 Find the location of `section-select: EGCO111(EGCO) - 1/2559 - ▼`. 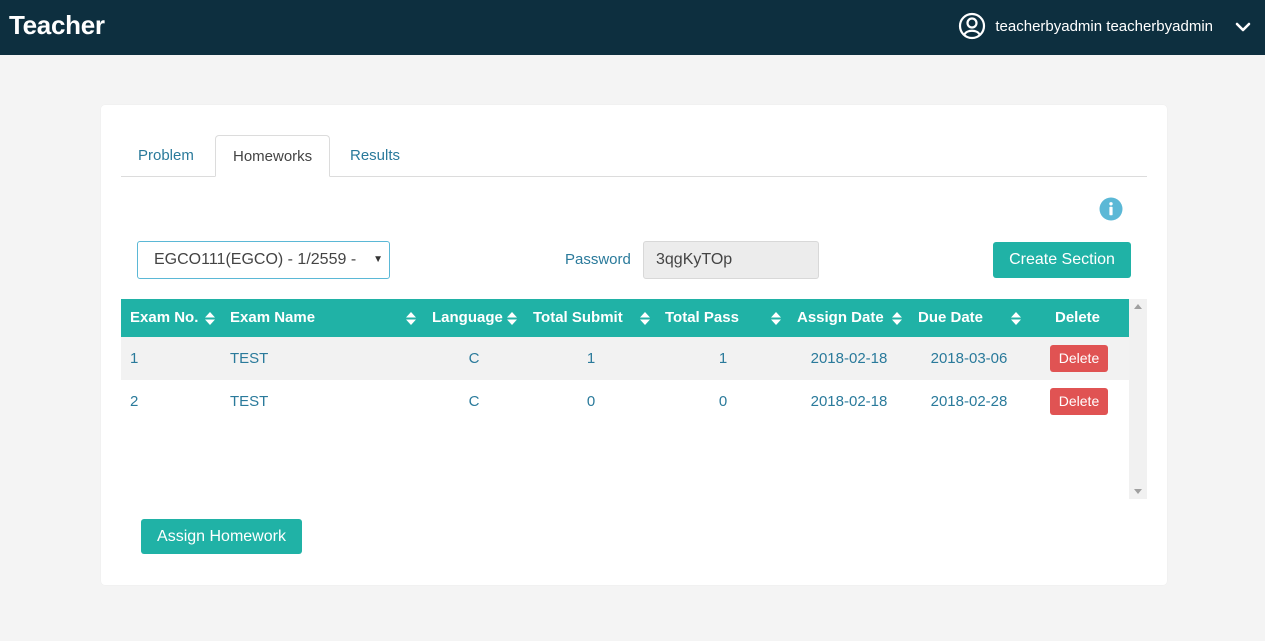

section-select: EGCO111(EGCO) - 1/2559 - ▼ is located at coordinates (263, 260).